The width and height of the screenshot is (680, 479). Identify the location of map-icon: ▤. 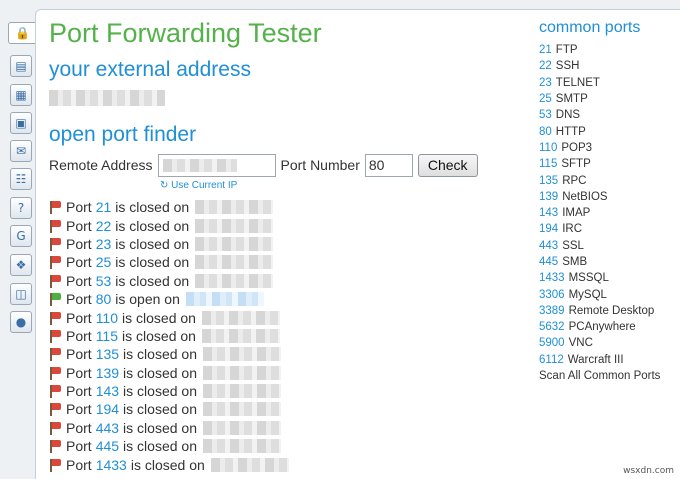
(21, 66).